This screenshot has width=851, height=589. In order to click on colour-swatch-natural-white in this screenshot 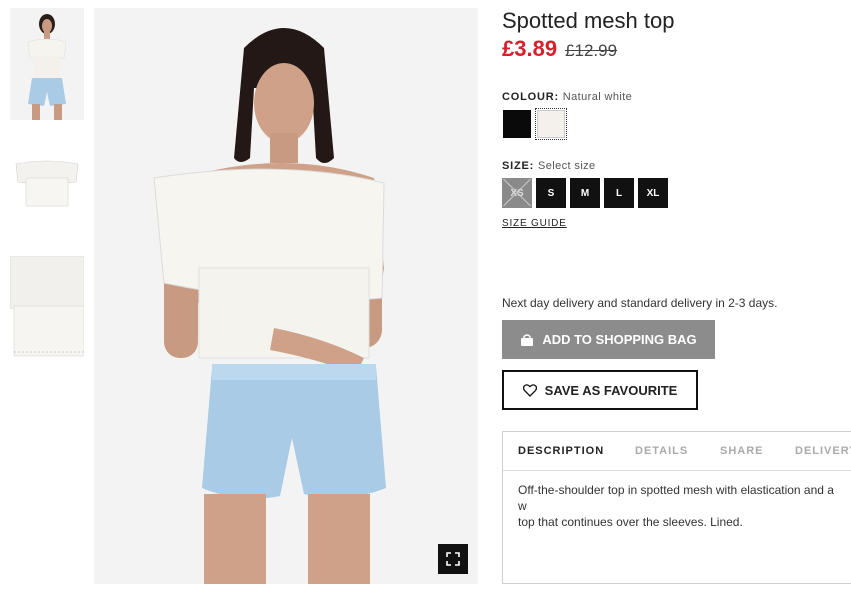, I will do `click(551, 124)`.